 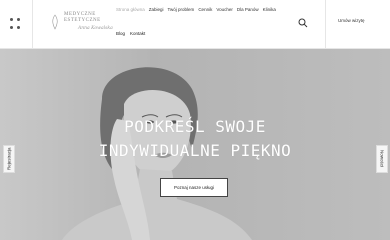 What do you see at coordinates (80, 24) in the screenshot?
I see `logo: MEDYCZNE ESTETYCZNE Anna Kowalska` at bounding box center [80, 24].